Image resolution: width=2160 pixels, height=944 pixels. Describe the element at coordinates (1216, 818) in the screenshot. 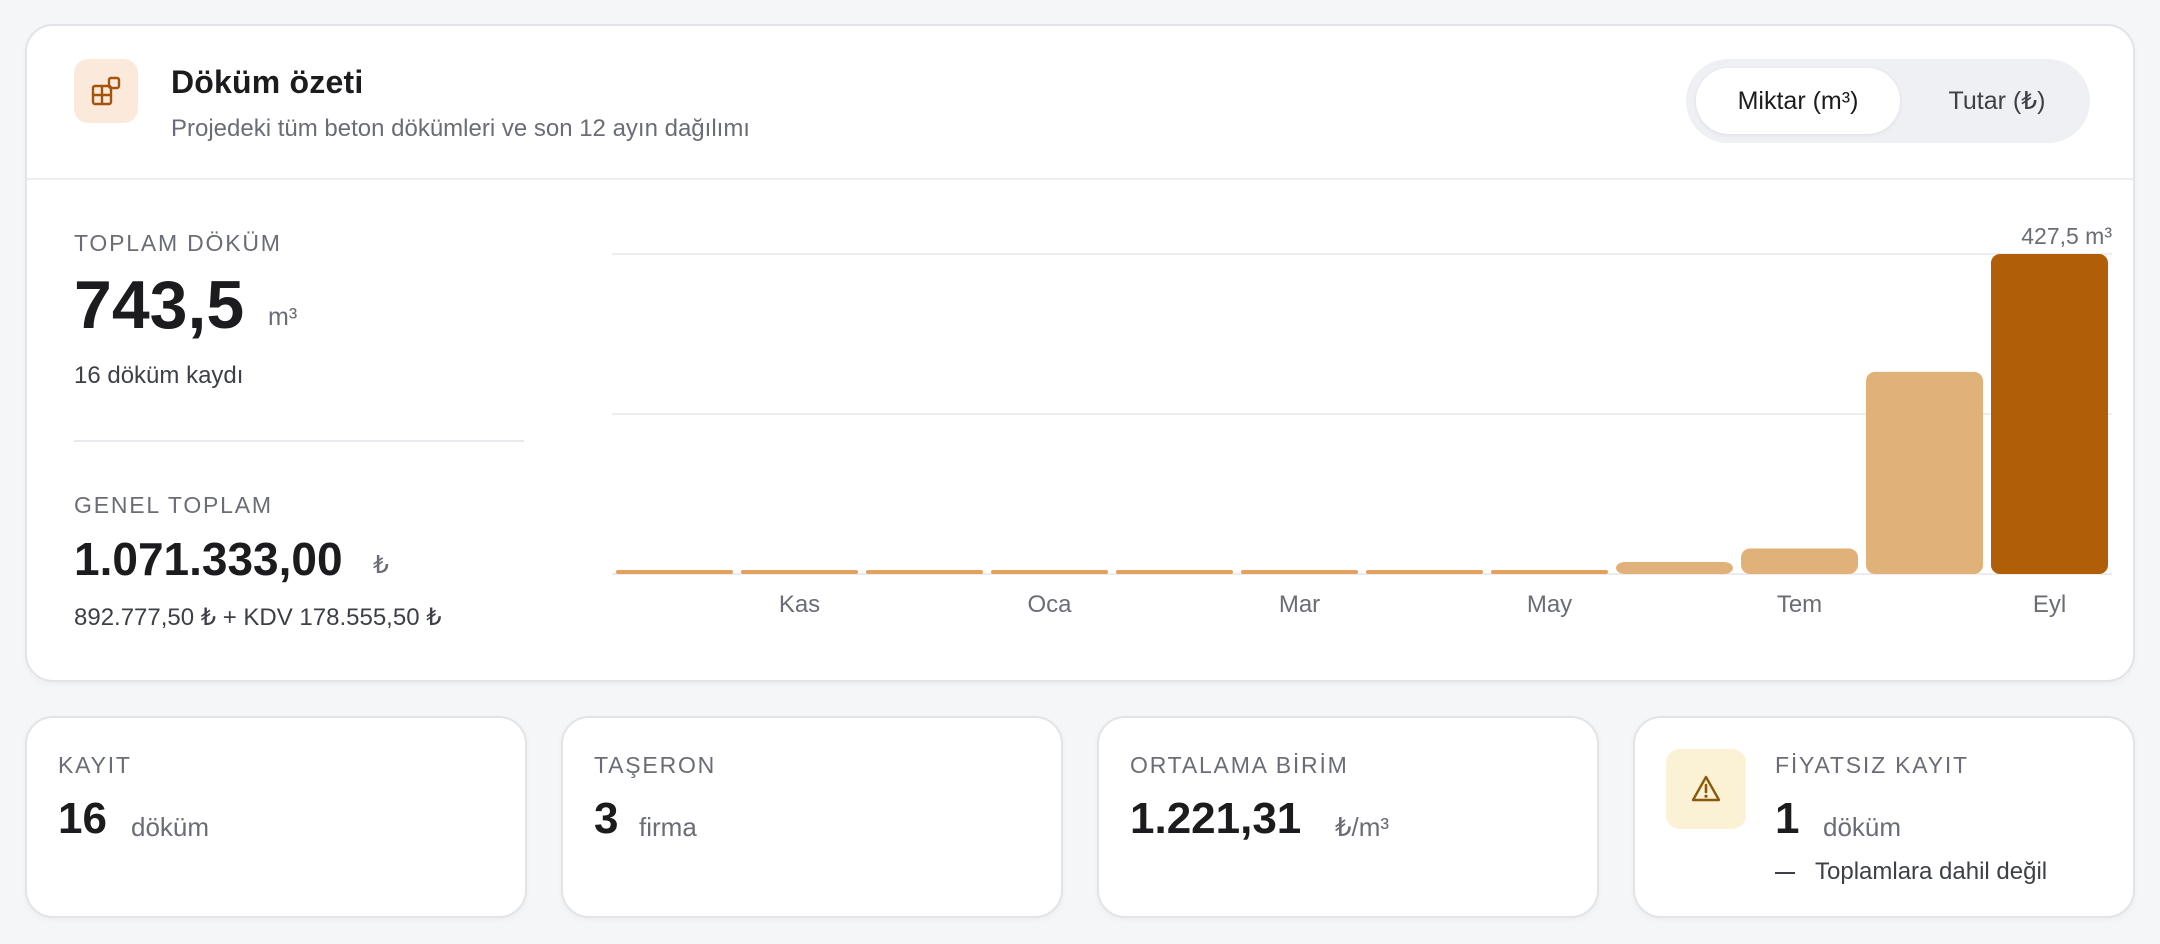

I see `kpi-value: 1.221,31` at that location.